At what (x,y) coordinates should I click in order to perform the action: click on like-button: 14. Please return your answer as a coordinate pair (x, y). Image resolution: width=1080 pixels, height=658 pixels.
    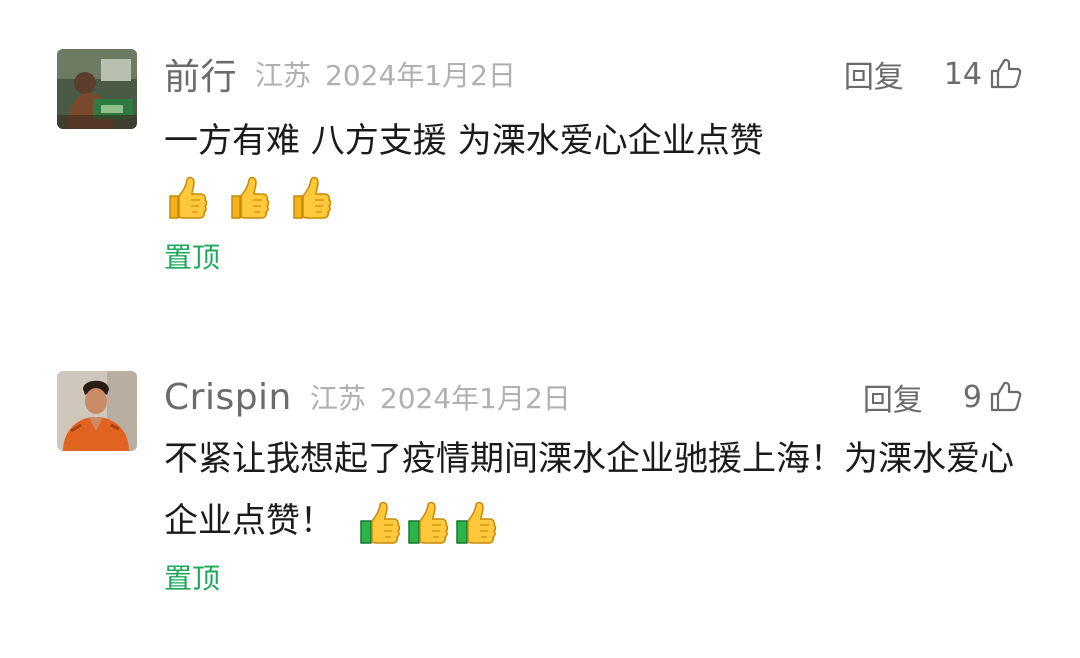
    Looking at the image, I should click on (983, 74).